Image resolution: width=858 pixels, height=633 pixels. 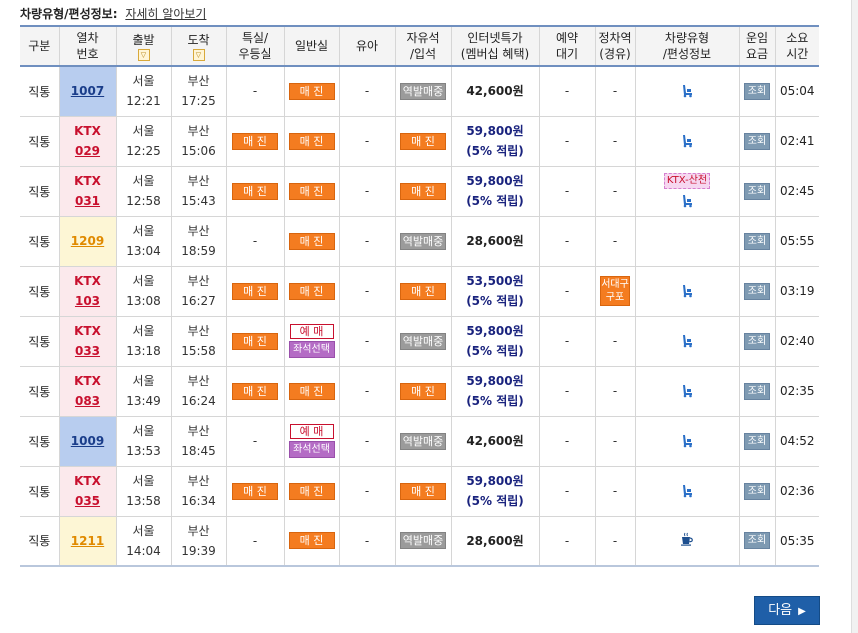 What do you see at coordinates (88, 301) in the screenshot?
I see `train-number-link: 103` at bounding box center [88, 301].